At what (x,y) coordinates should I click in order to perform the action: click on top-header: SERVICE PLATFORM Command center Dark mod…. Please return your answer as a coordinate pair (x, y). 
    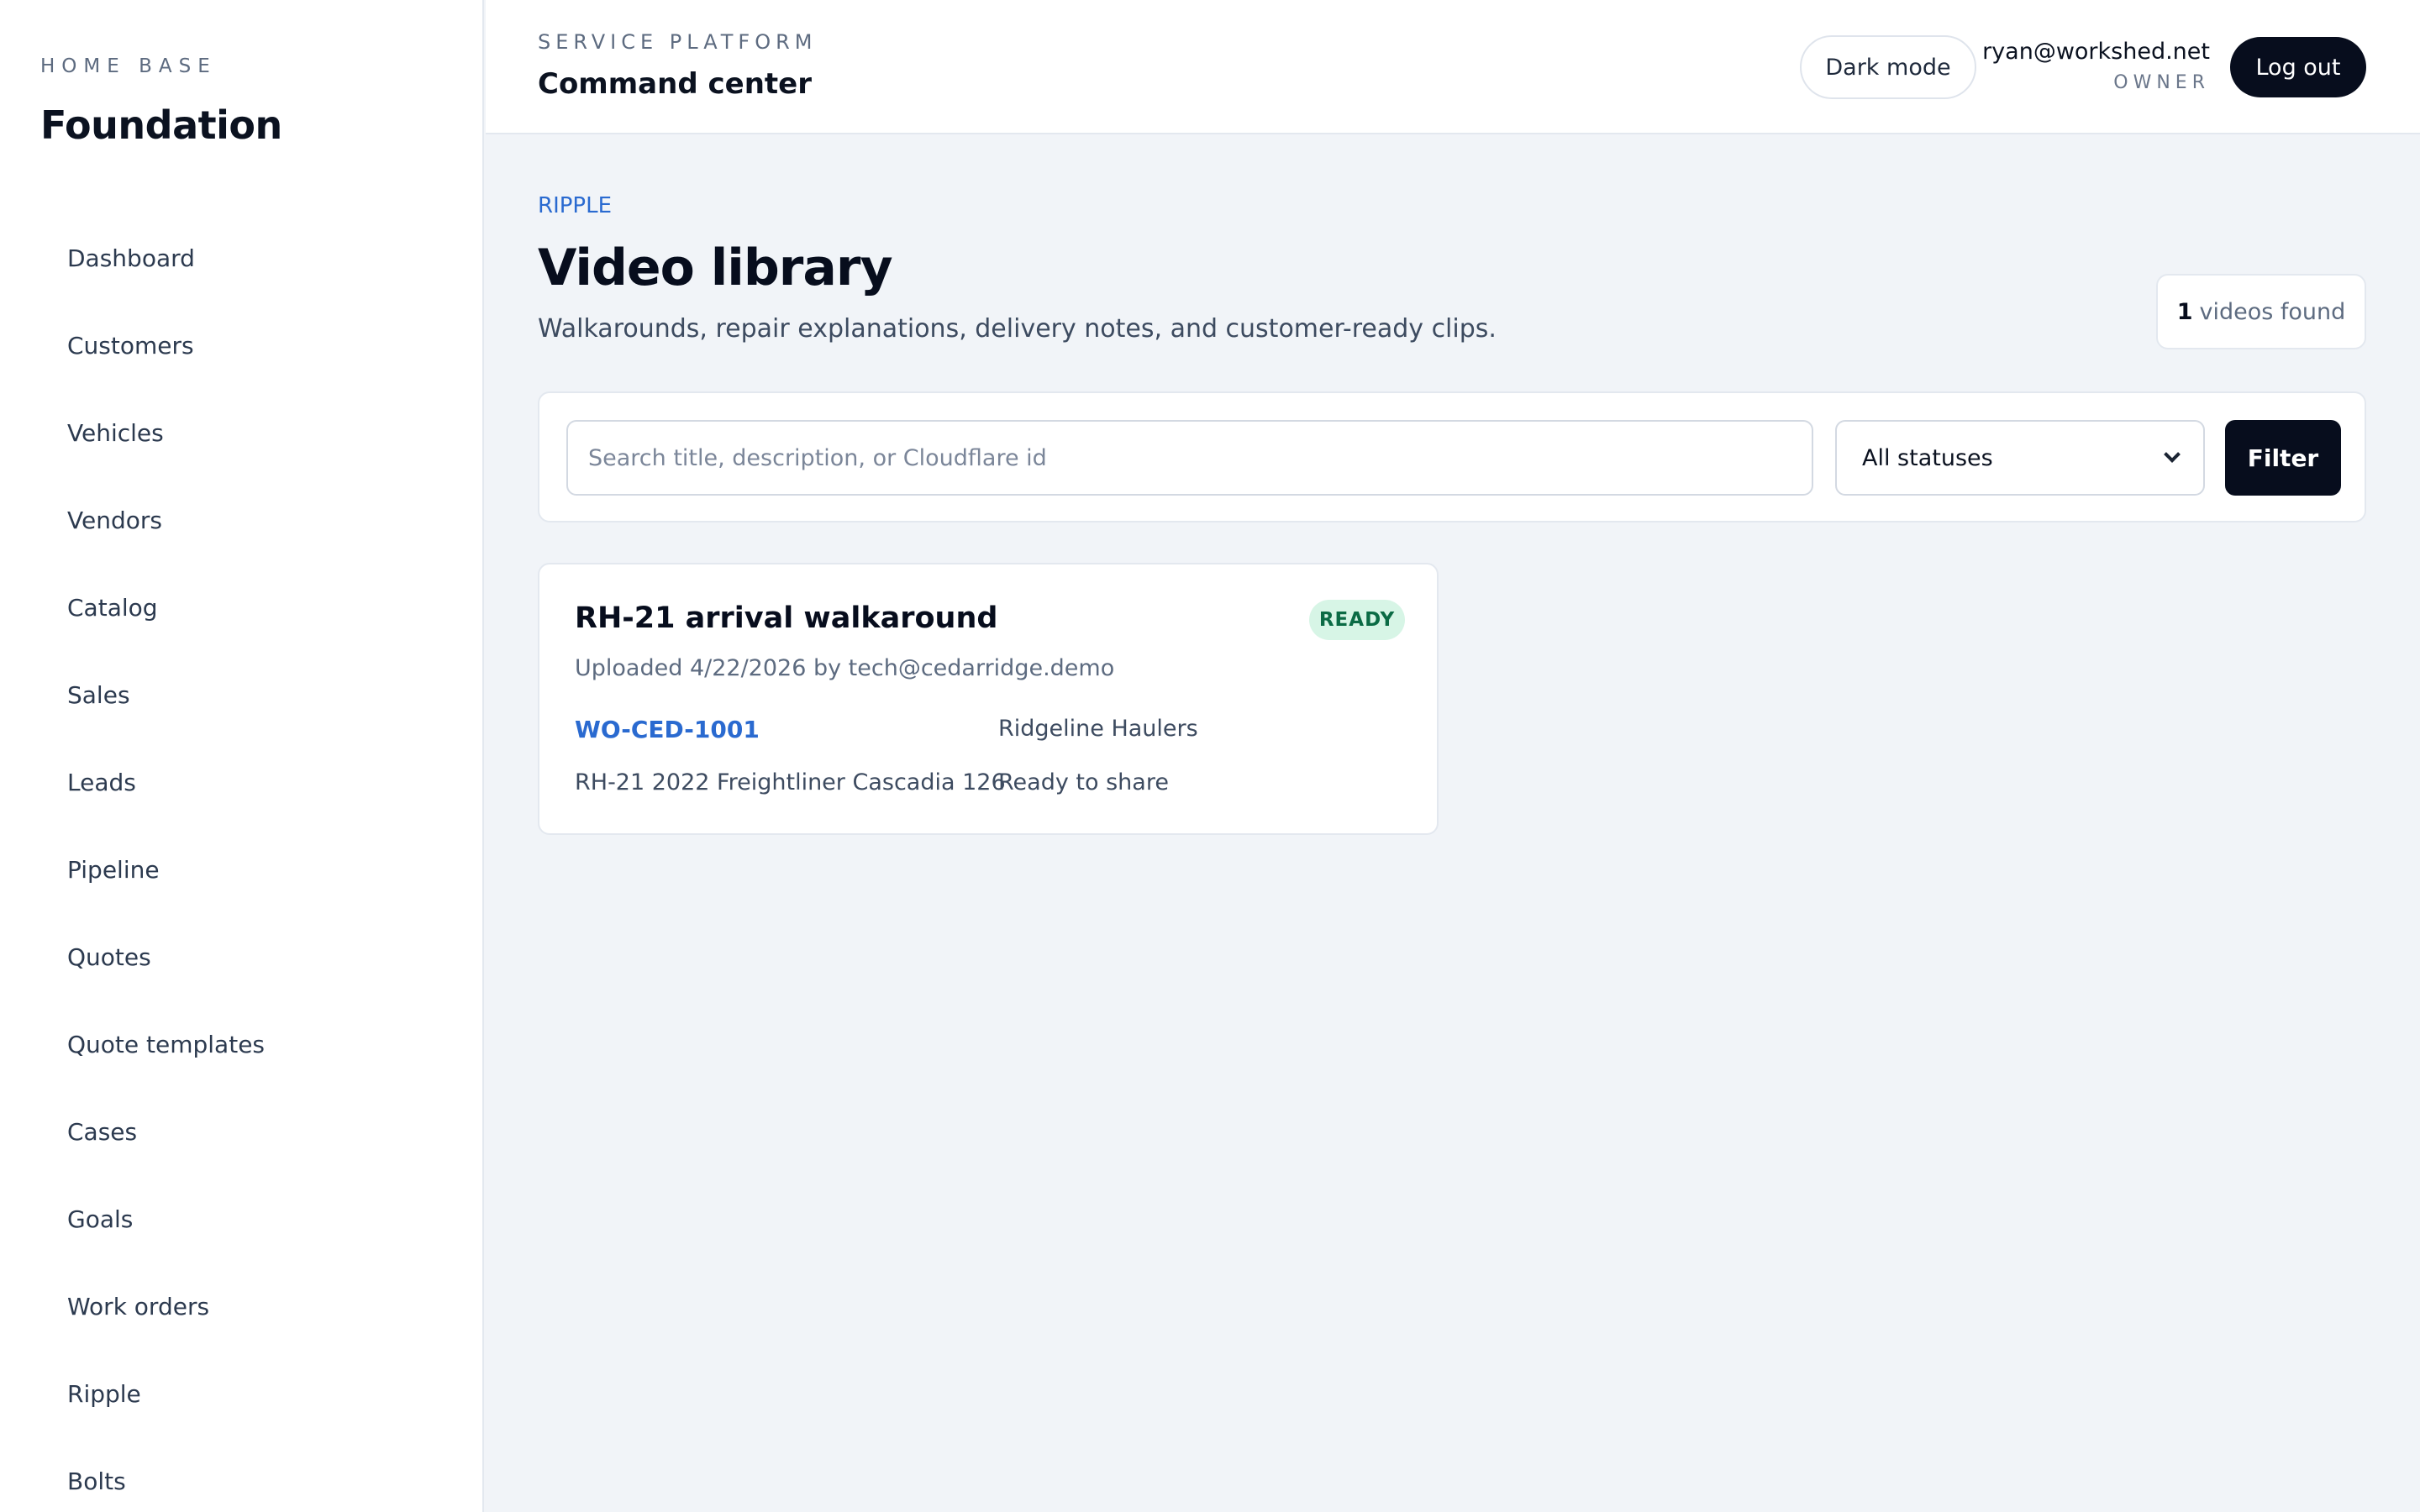
    Looking at the image, I should click on (1453, 67).